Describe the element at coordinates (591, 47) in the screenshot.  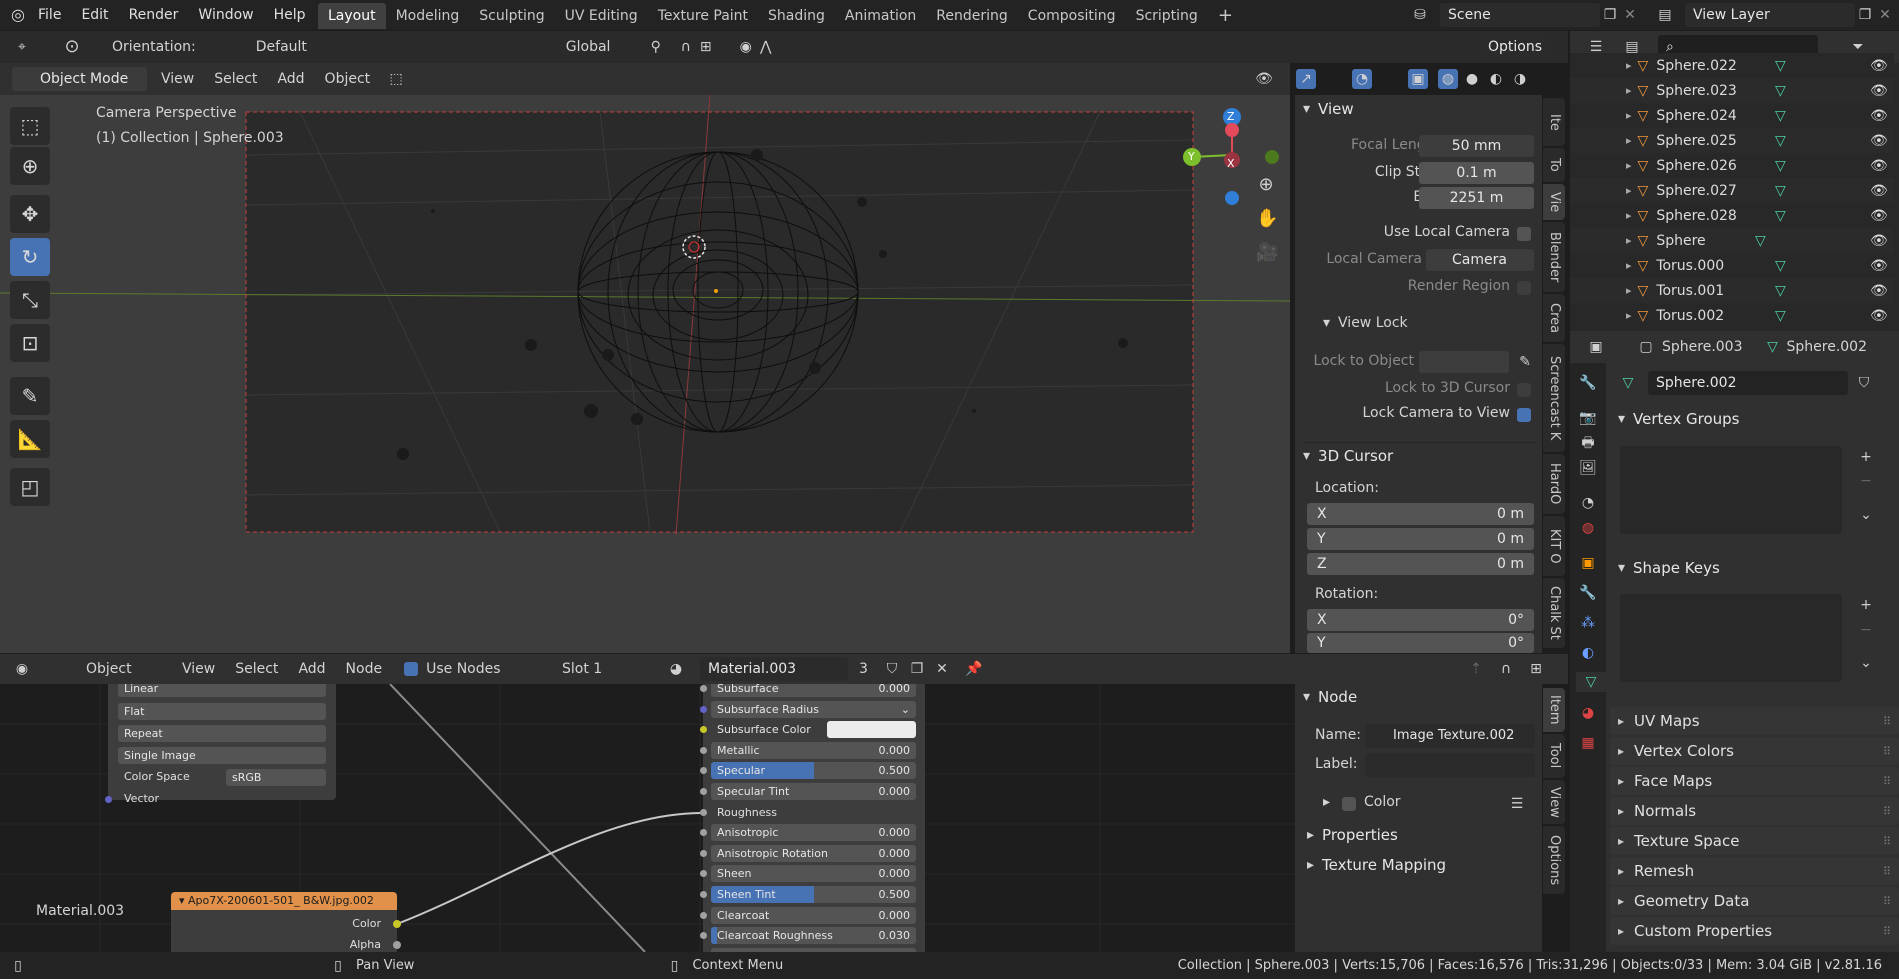
I see `transform-orientation-dropdown: Global` at that location.